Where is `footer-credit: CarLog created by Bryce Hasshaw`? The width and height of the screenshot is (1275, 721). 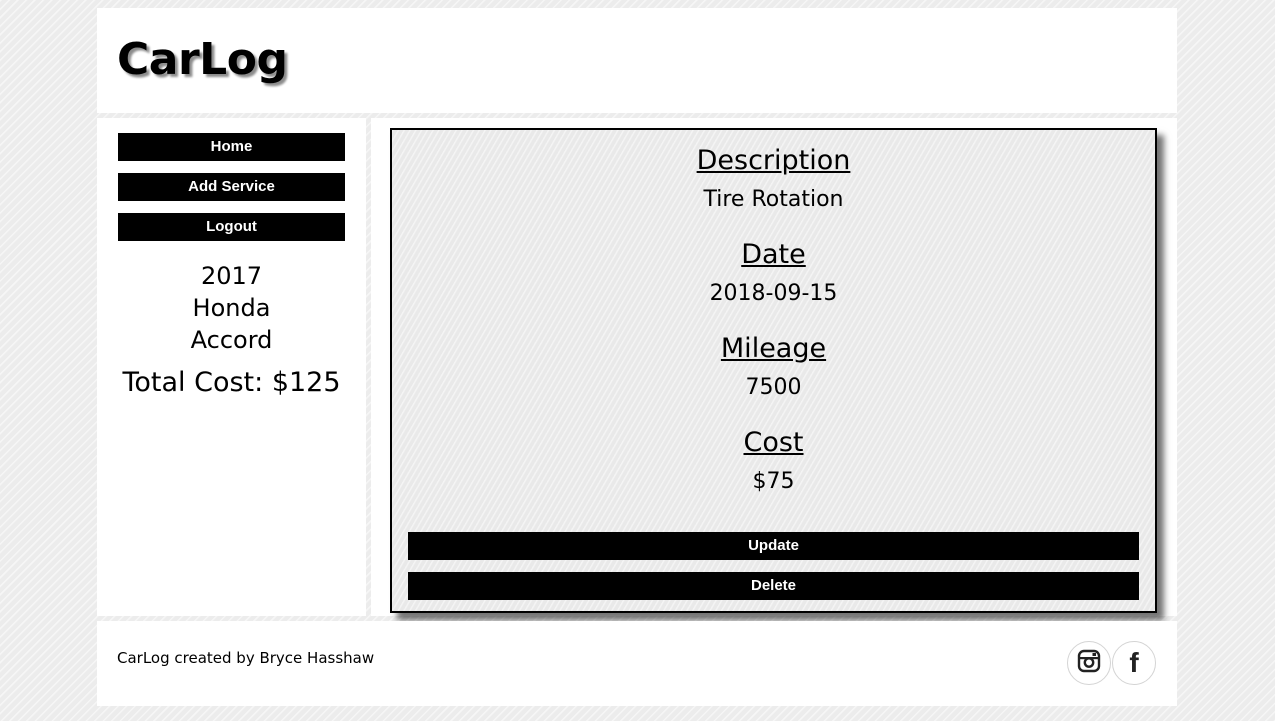 footer-credit: CarLog created by Bryce Hasshaw is located at coordinates (246, 658).